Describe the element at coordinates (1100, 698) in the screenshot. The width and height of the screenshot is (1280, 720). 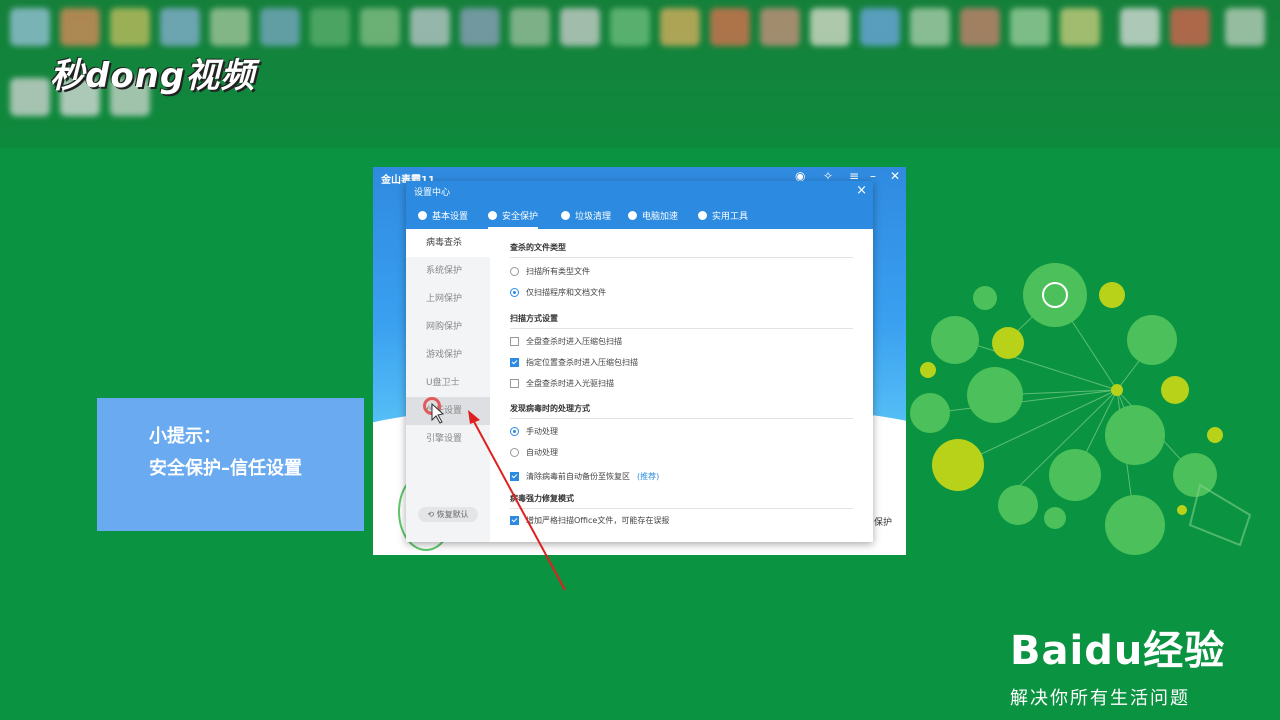
I see `baidu-slogan: 解决你所有生活问题` at that location.